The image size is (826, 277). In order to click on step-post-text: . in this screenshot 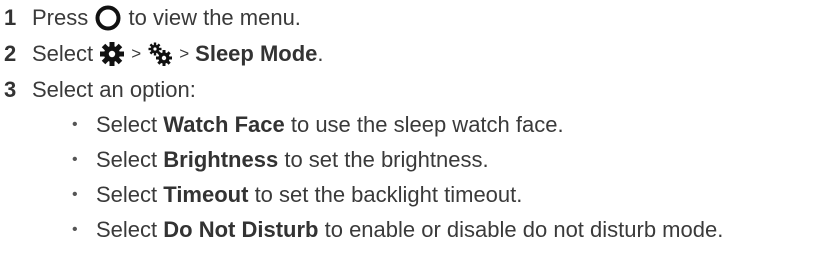, I will do `click(320, 53)`.